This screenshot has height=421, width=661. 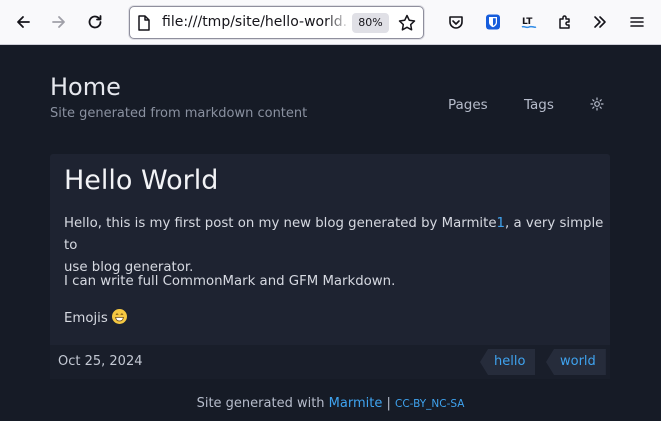 What do you see at coordinates (407, 23) in the screenshot?
I see `bookmark-star-icon` at bounding box center [407, 23].